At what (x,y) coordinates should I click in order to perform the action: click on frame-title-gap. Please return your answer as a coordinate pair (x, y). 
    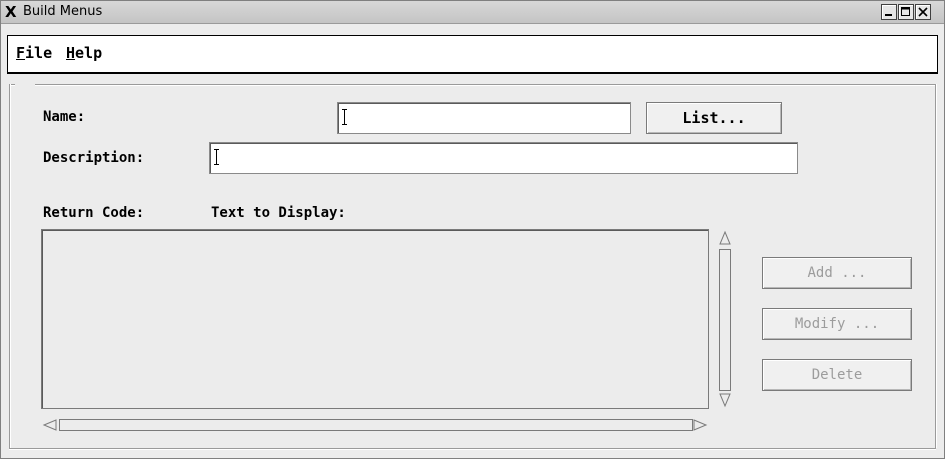
    Looking at the image, I should click on (25, 84).